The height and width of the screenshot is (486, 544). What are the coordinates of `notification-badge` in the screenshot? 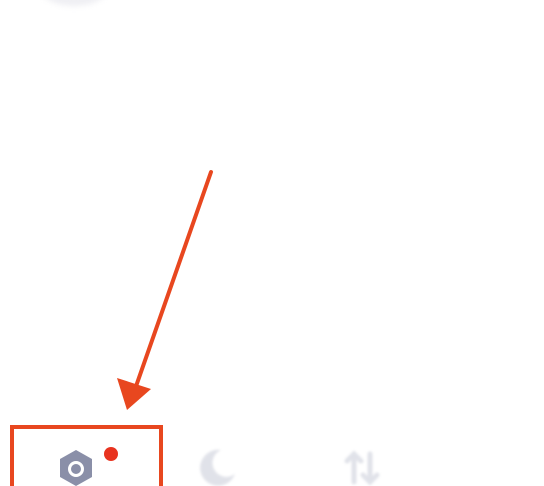 It's located at (111, 454).